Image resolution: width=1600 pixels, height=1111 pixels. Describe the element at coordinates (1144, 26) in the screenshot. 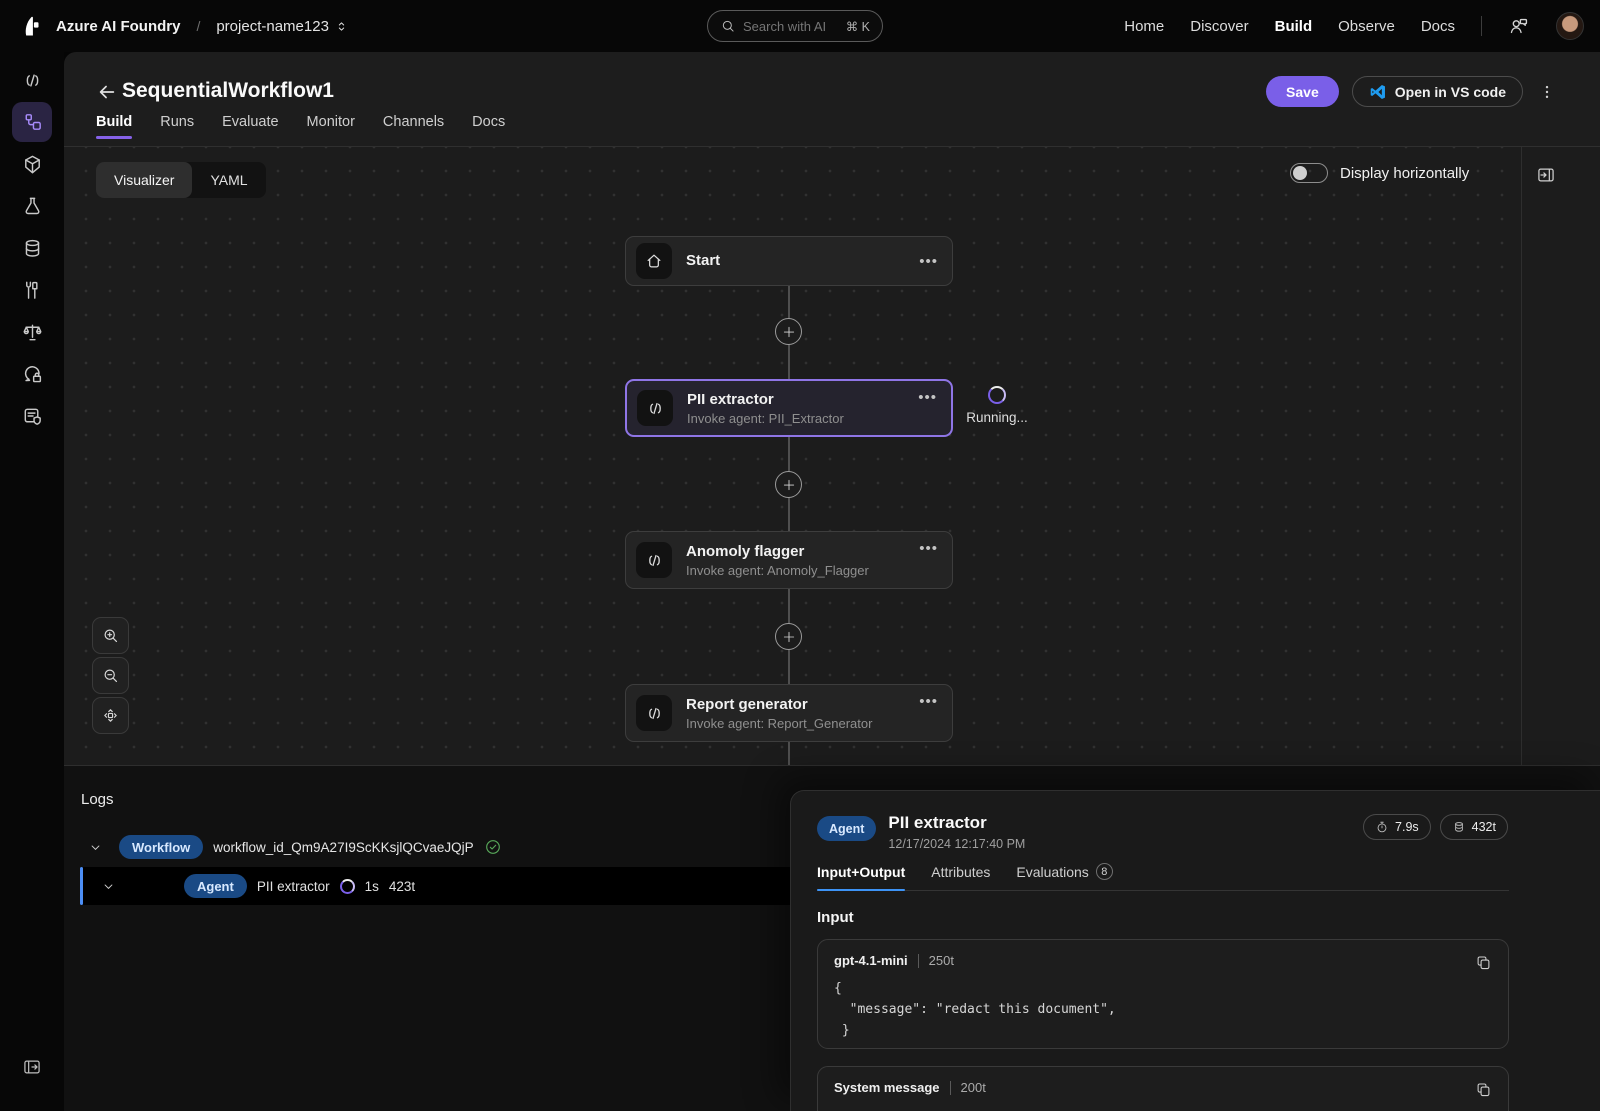

I see `nav-home: Home` at that location.